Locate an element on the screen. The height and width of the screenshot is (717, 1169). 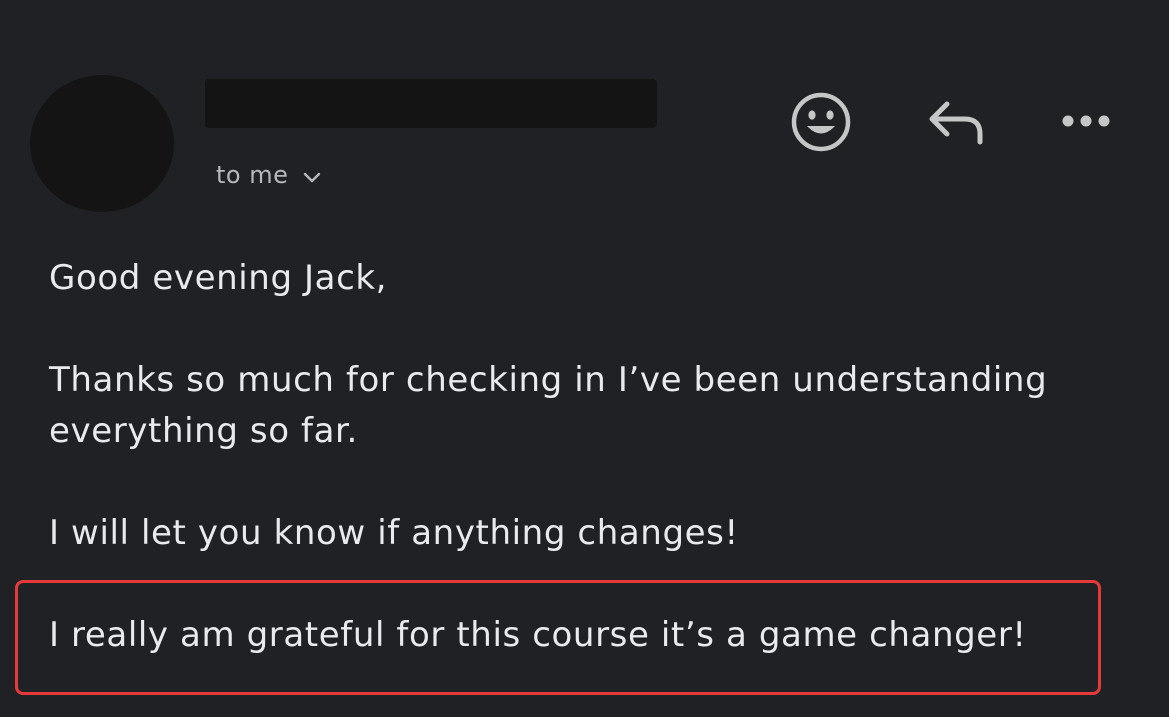
emoji-reaction-icon is located at coordinates (821, 122).